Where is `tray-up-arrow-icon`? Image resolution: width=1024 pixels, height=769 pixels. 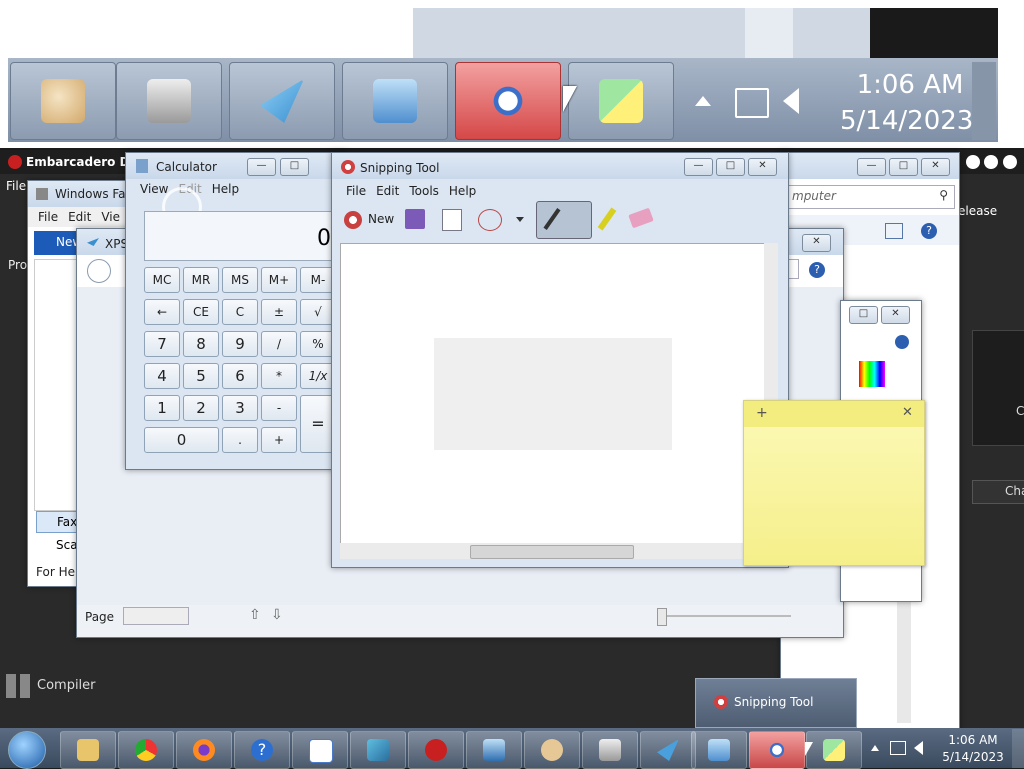
tray-up-arrow-icon is located at coordinates (875, 748).